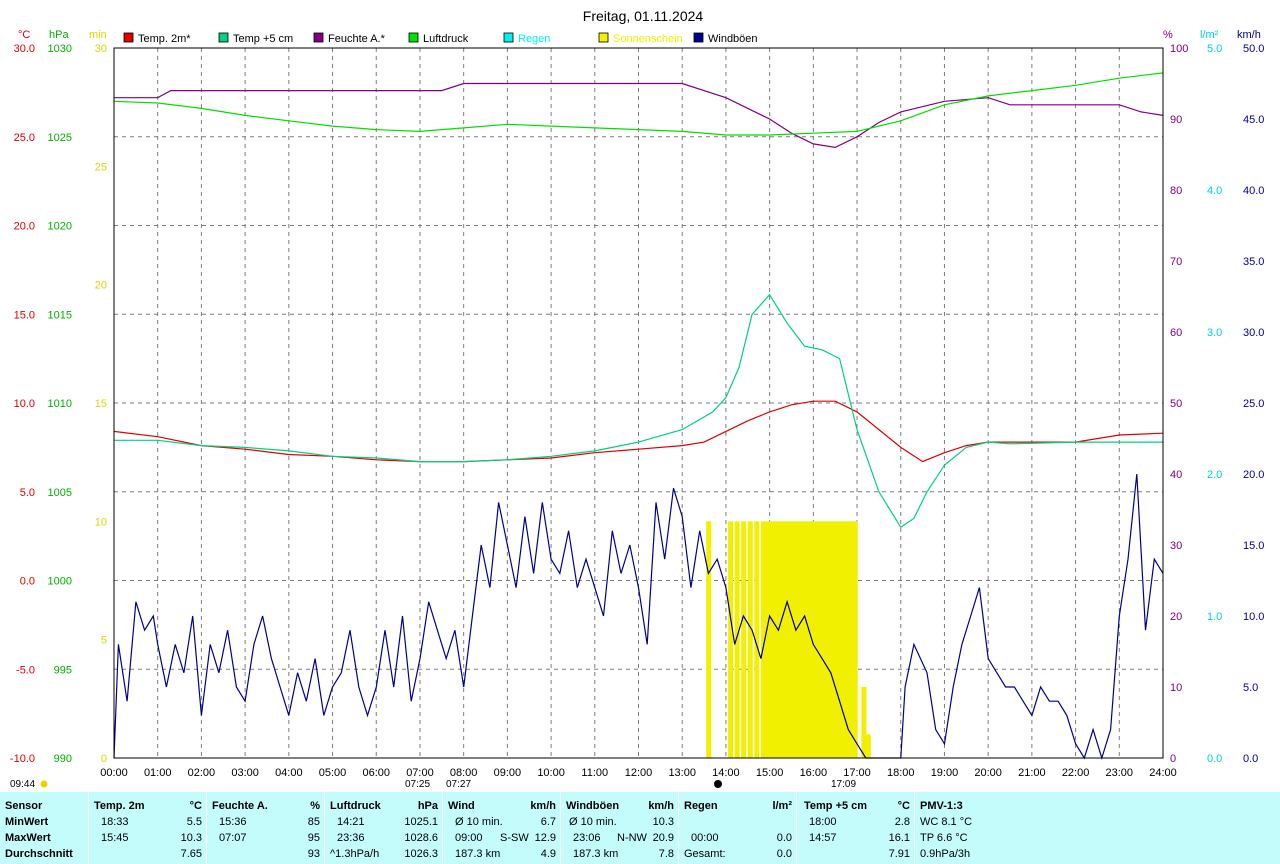 The width and height of the screenshot is (1280, 864). What do you see at coordinates (104, 759) in the screenshot?
I see `sunshine-tick-label: 0` at bounding box center [104, 759].